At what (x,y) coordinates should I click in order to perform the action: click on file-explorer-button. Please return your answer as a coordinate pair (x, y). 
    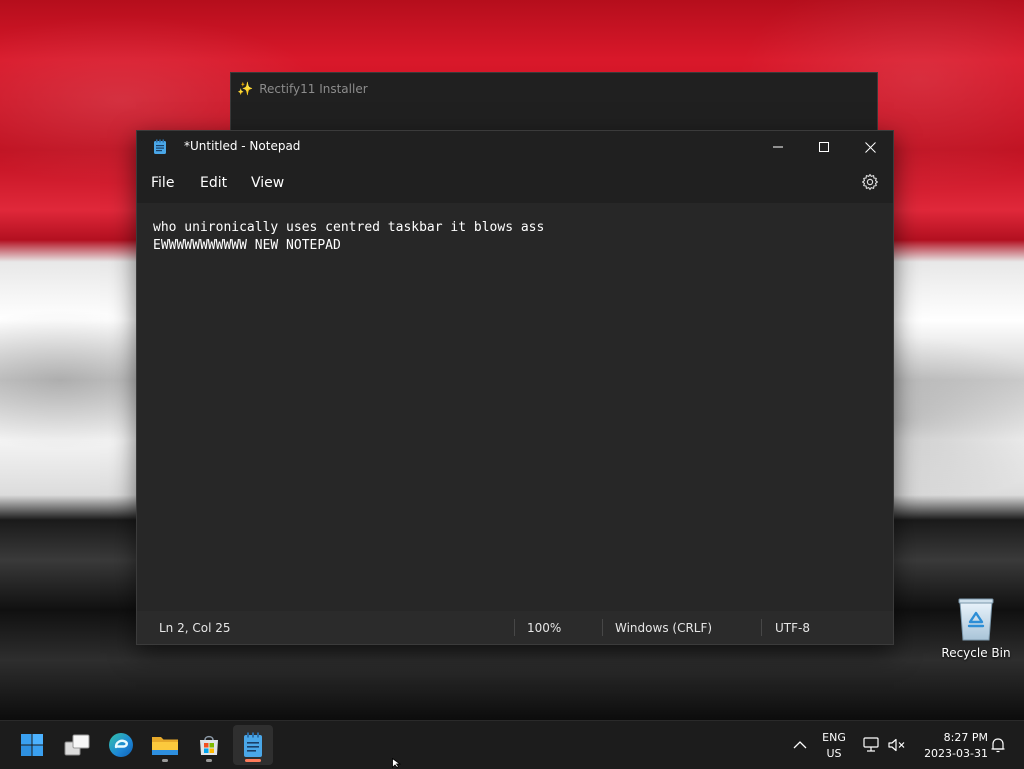
    Looking at the image, I should click on (165, 745).